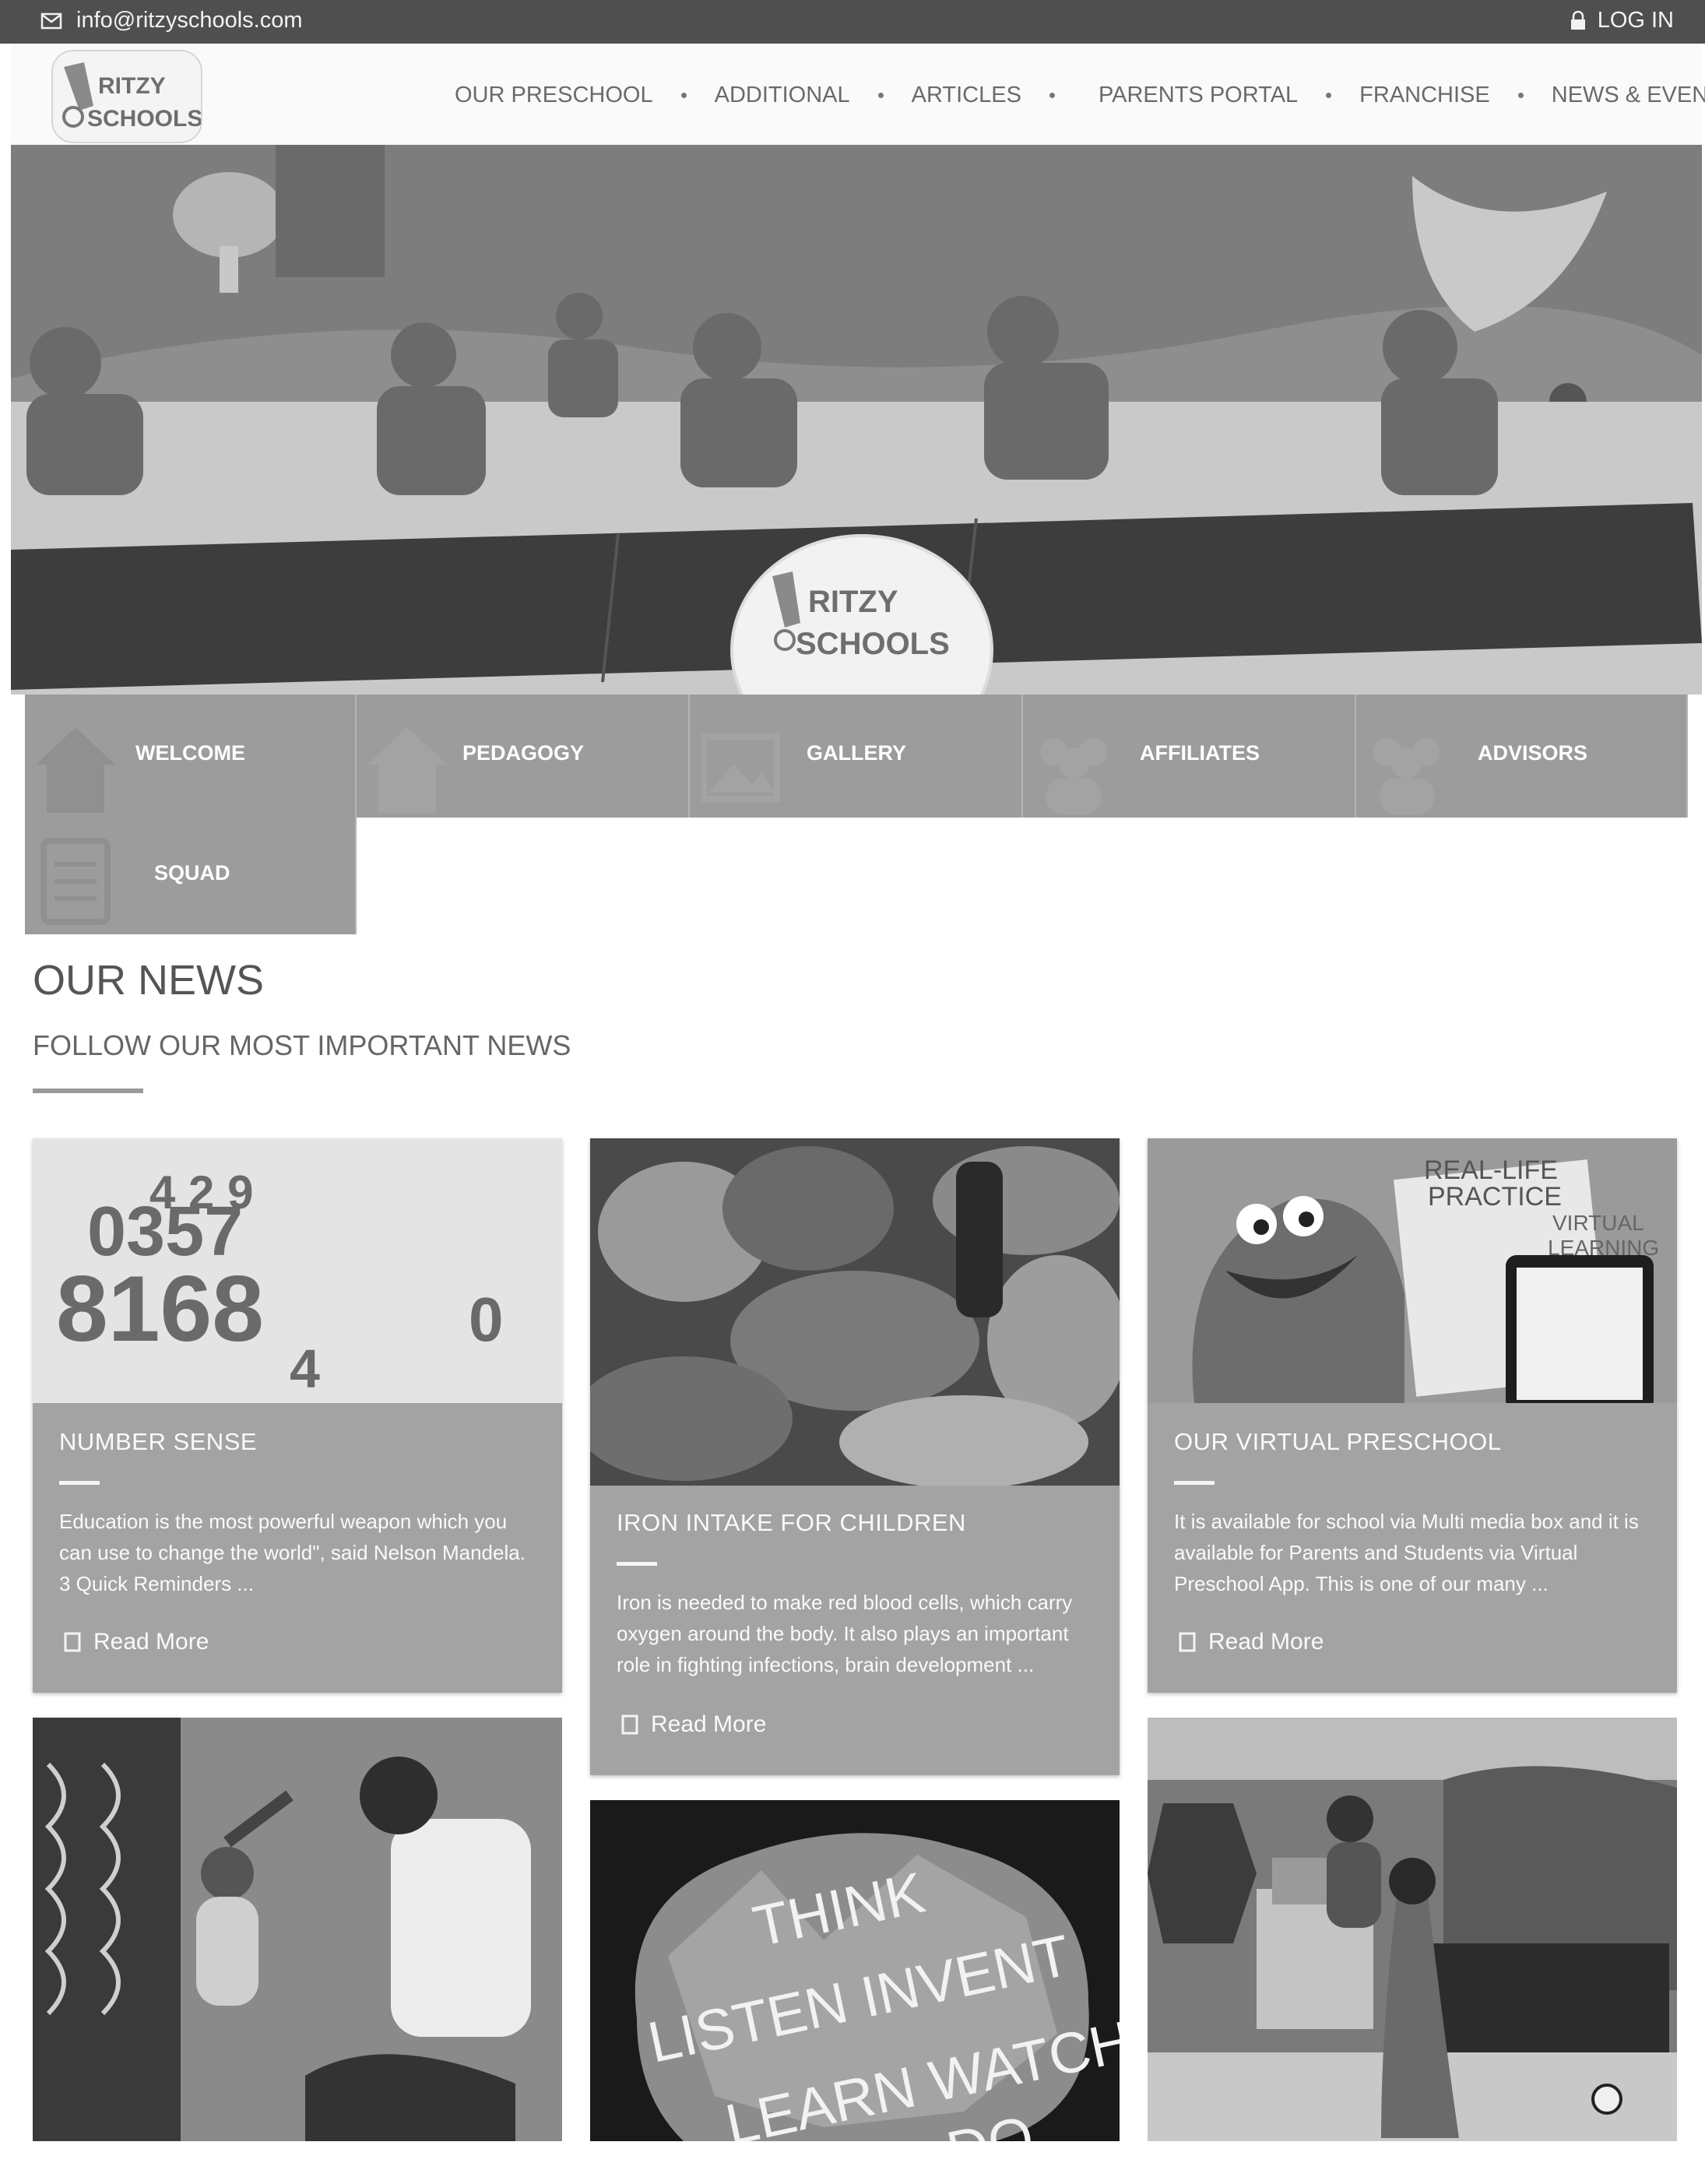 The image size is (1705, 2184). What do you see at coordinates (148, 980) in the screenshot?
I see `news-title: OUR NEWS` at bounding box center [148, 980].